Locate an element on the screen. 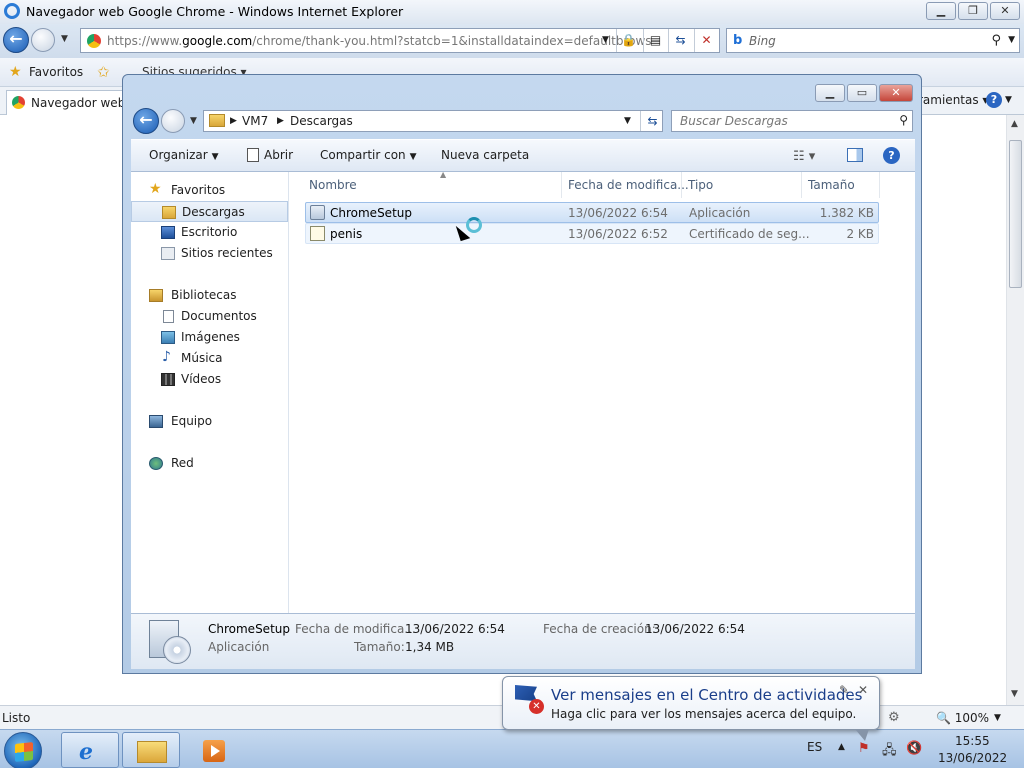  explorer-address-bar: ▶ VM7 ▶ Descargas ▼ ⇆ is located at coordinates (433, 121).